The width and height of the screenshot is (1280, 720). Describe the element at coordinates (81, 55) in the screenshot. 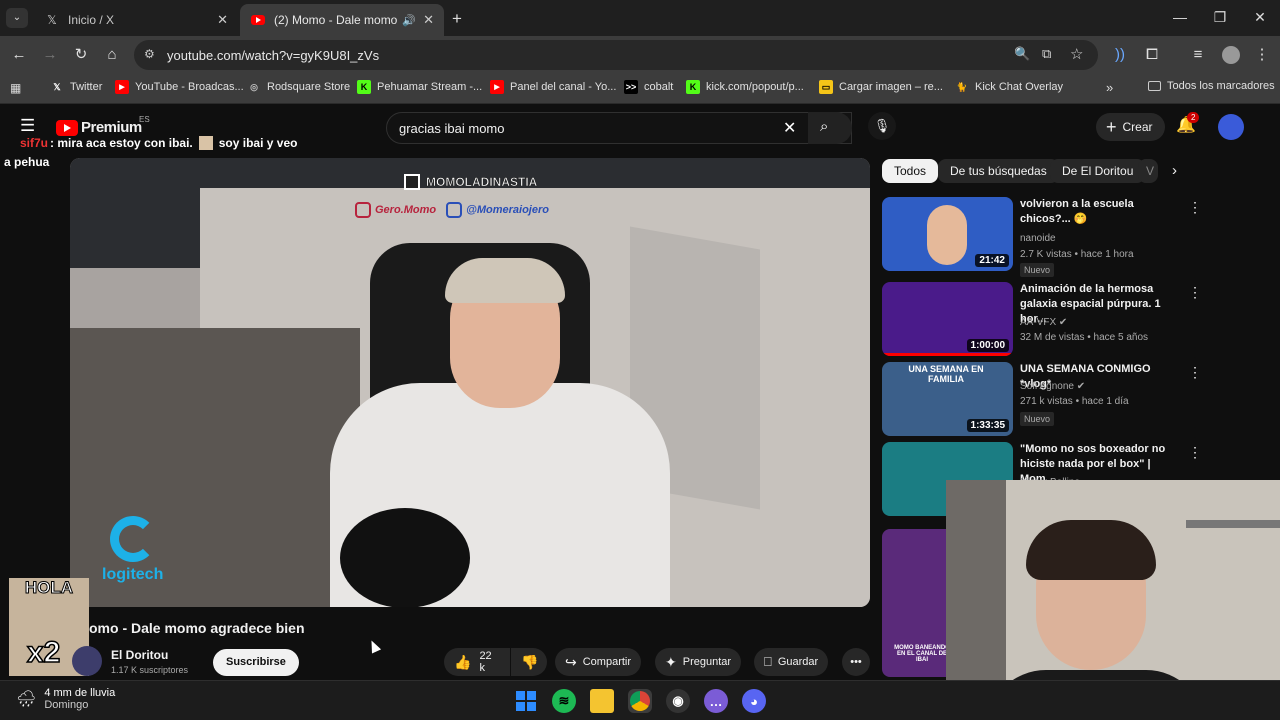

I see `reload-icon: ↻` at that location.